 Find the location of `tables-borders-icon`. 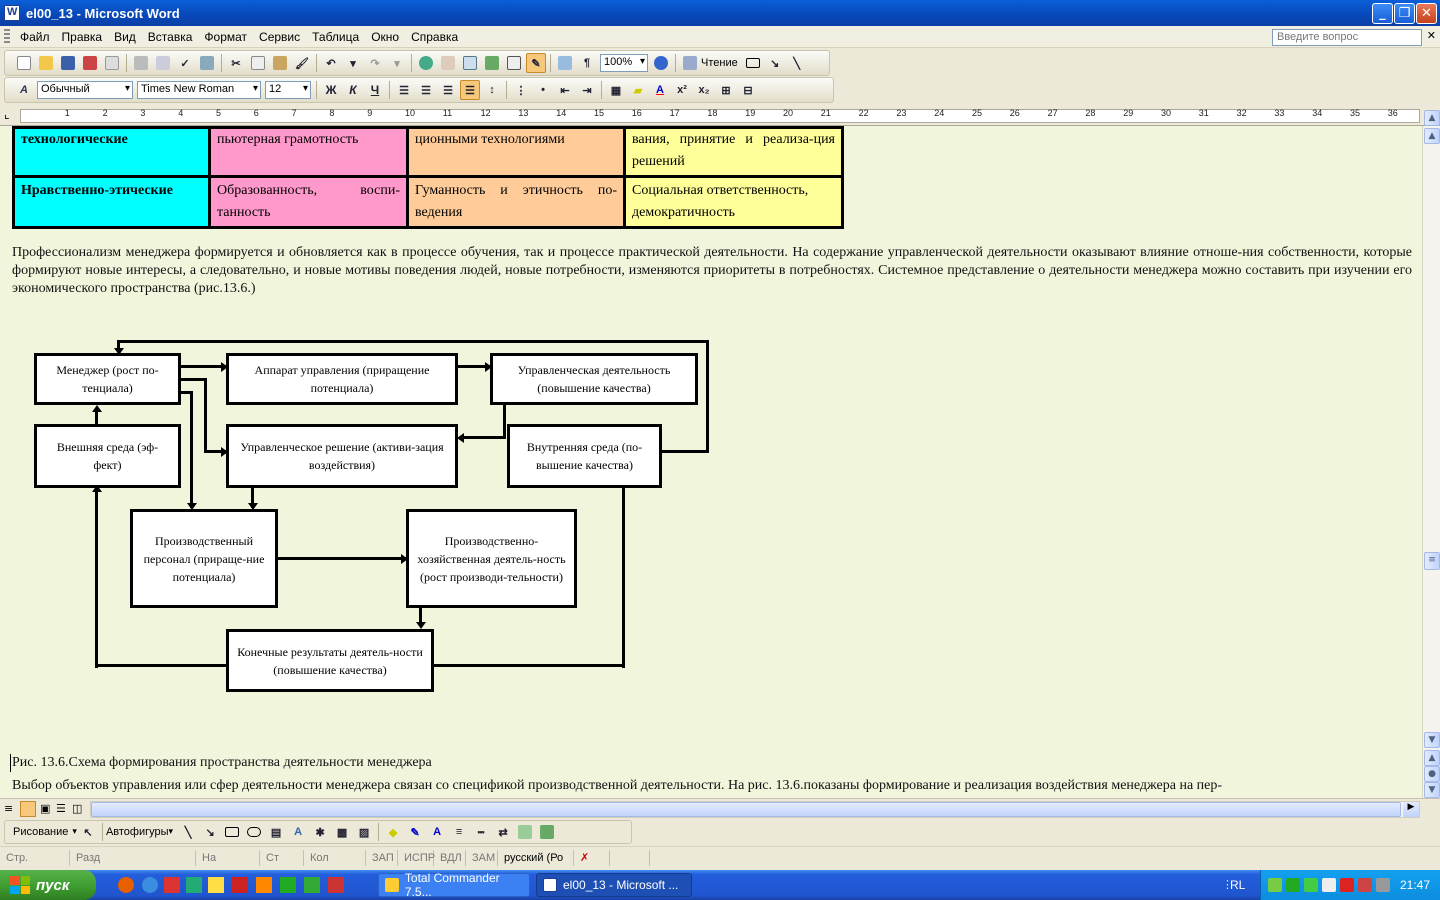

tables-borders-icon is located at coordinates (448, 63).